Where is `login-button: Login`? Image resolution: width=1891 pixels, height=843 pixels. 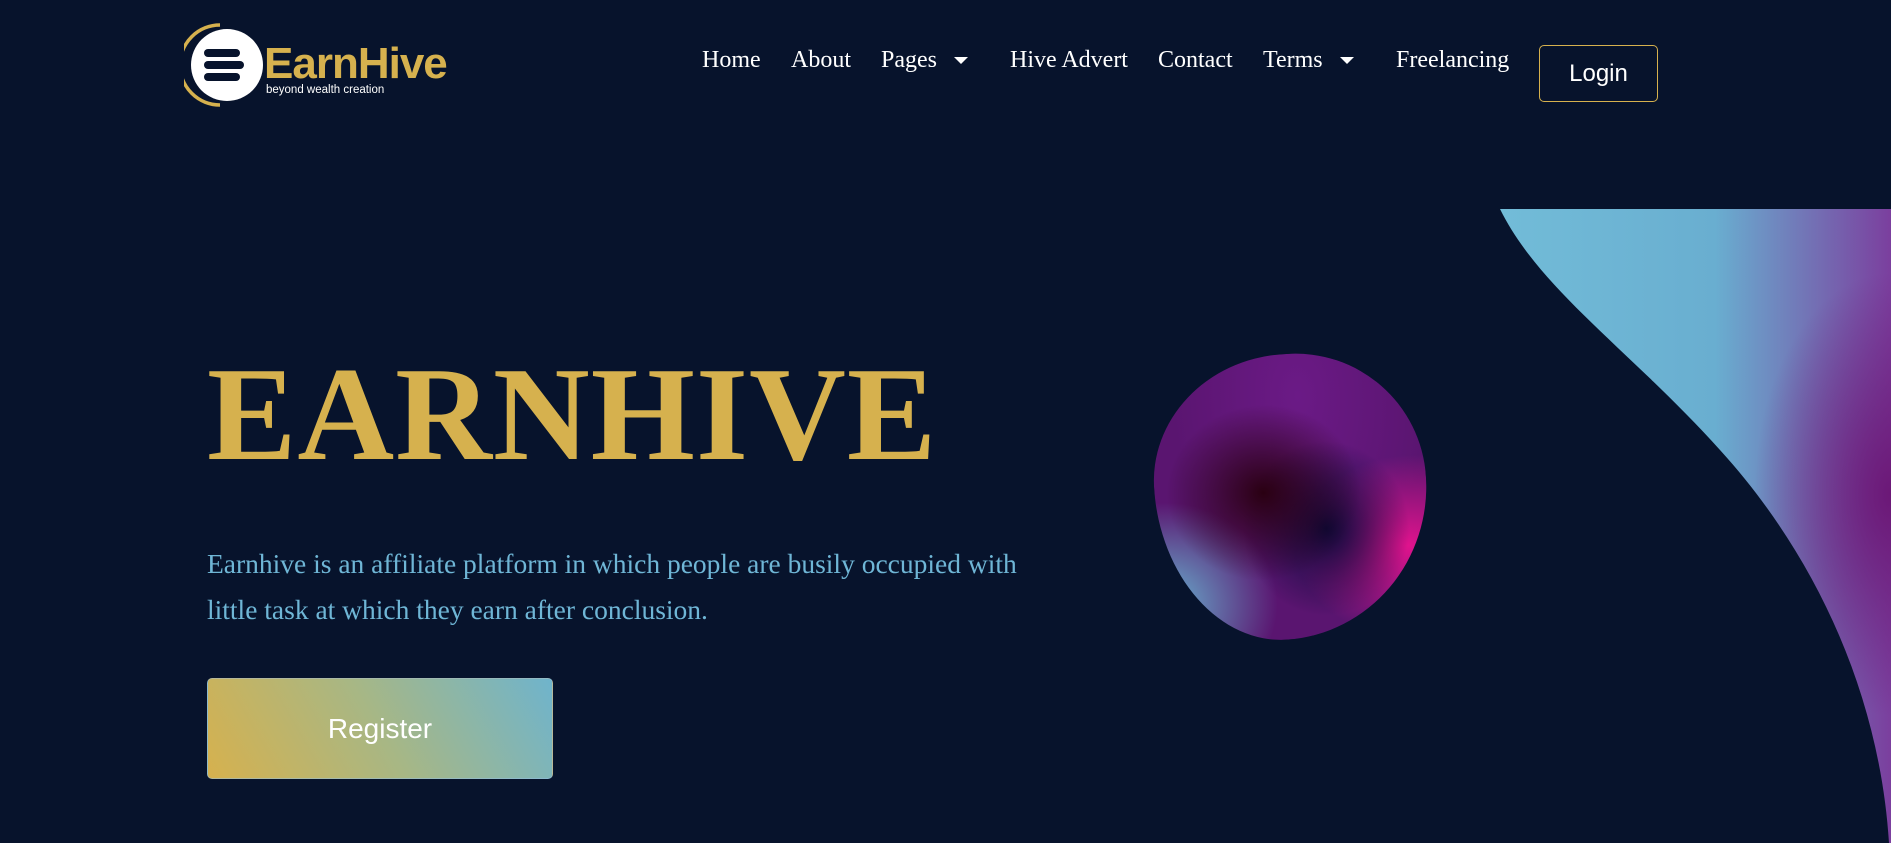 login-button: Login is located at coordinates (1598, 73).